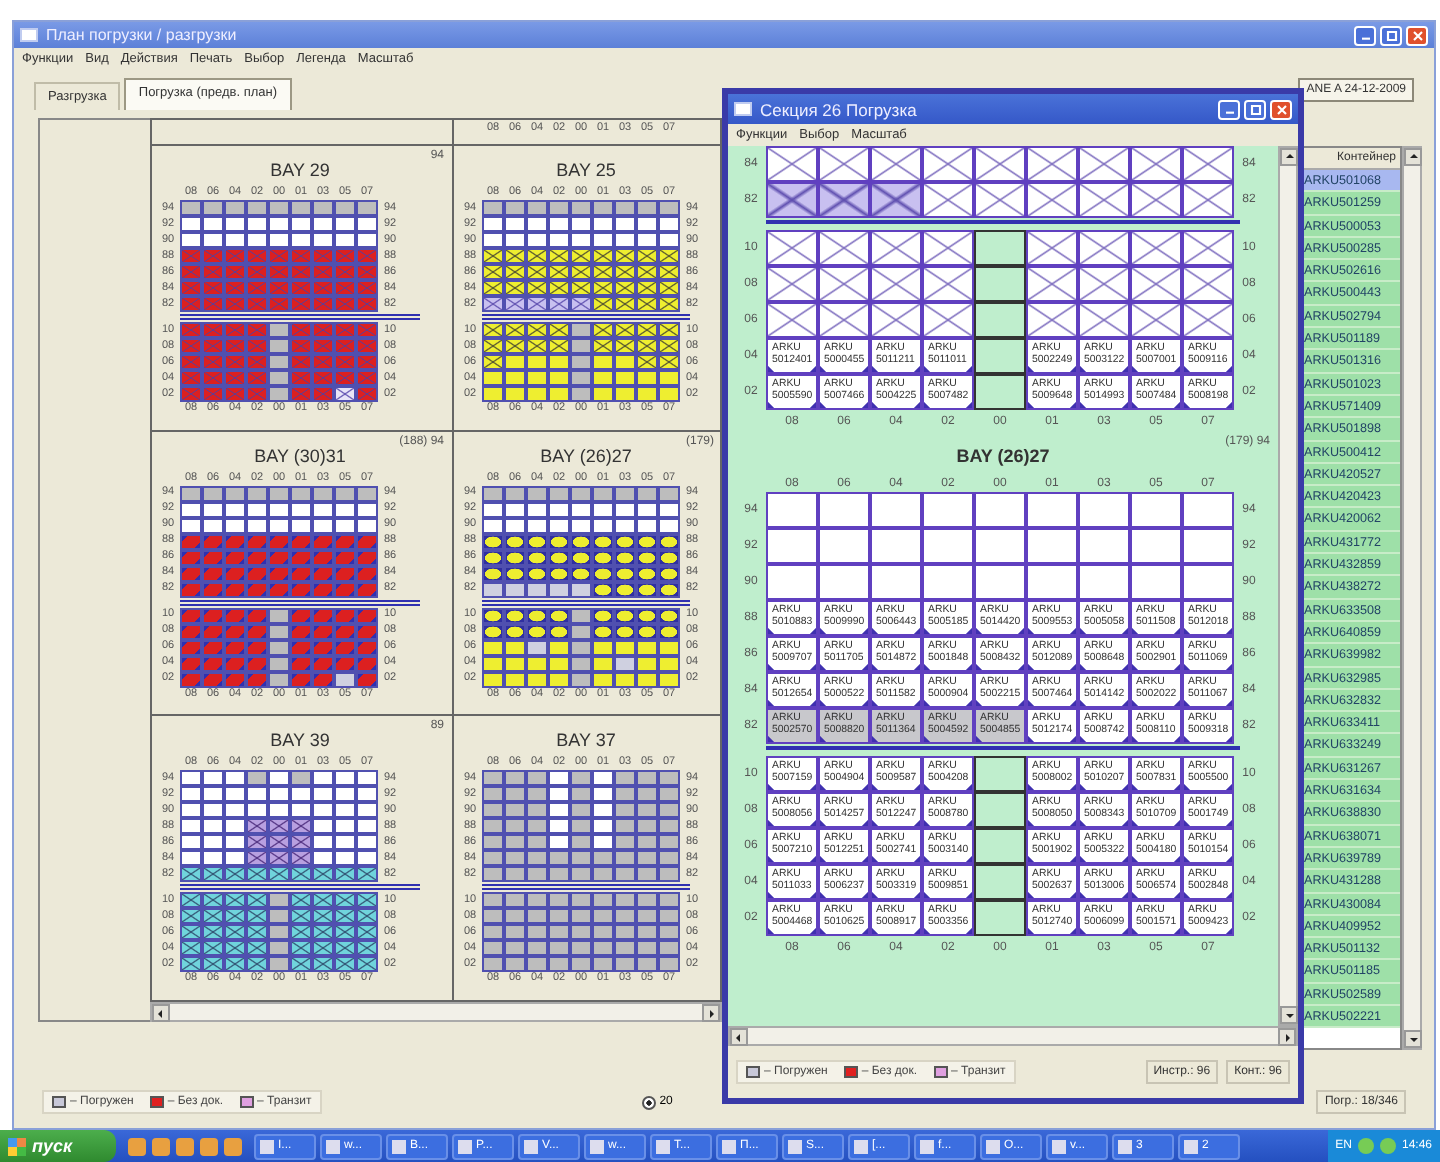  Describe the element at coordinates (58, 1146) in the screenshot. I see `start-button: пуск` at that location.